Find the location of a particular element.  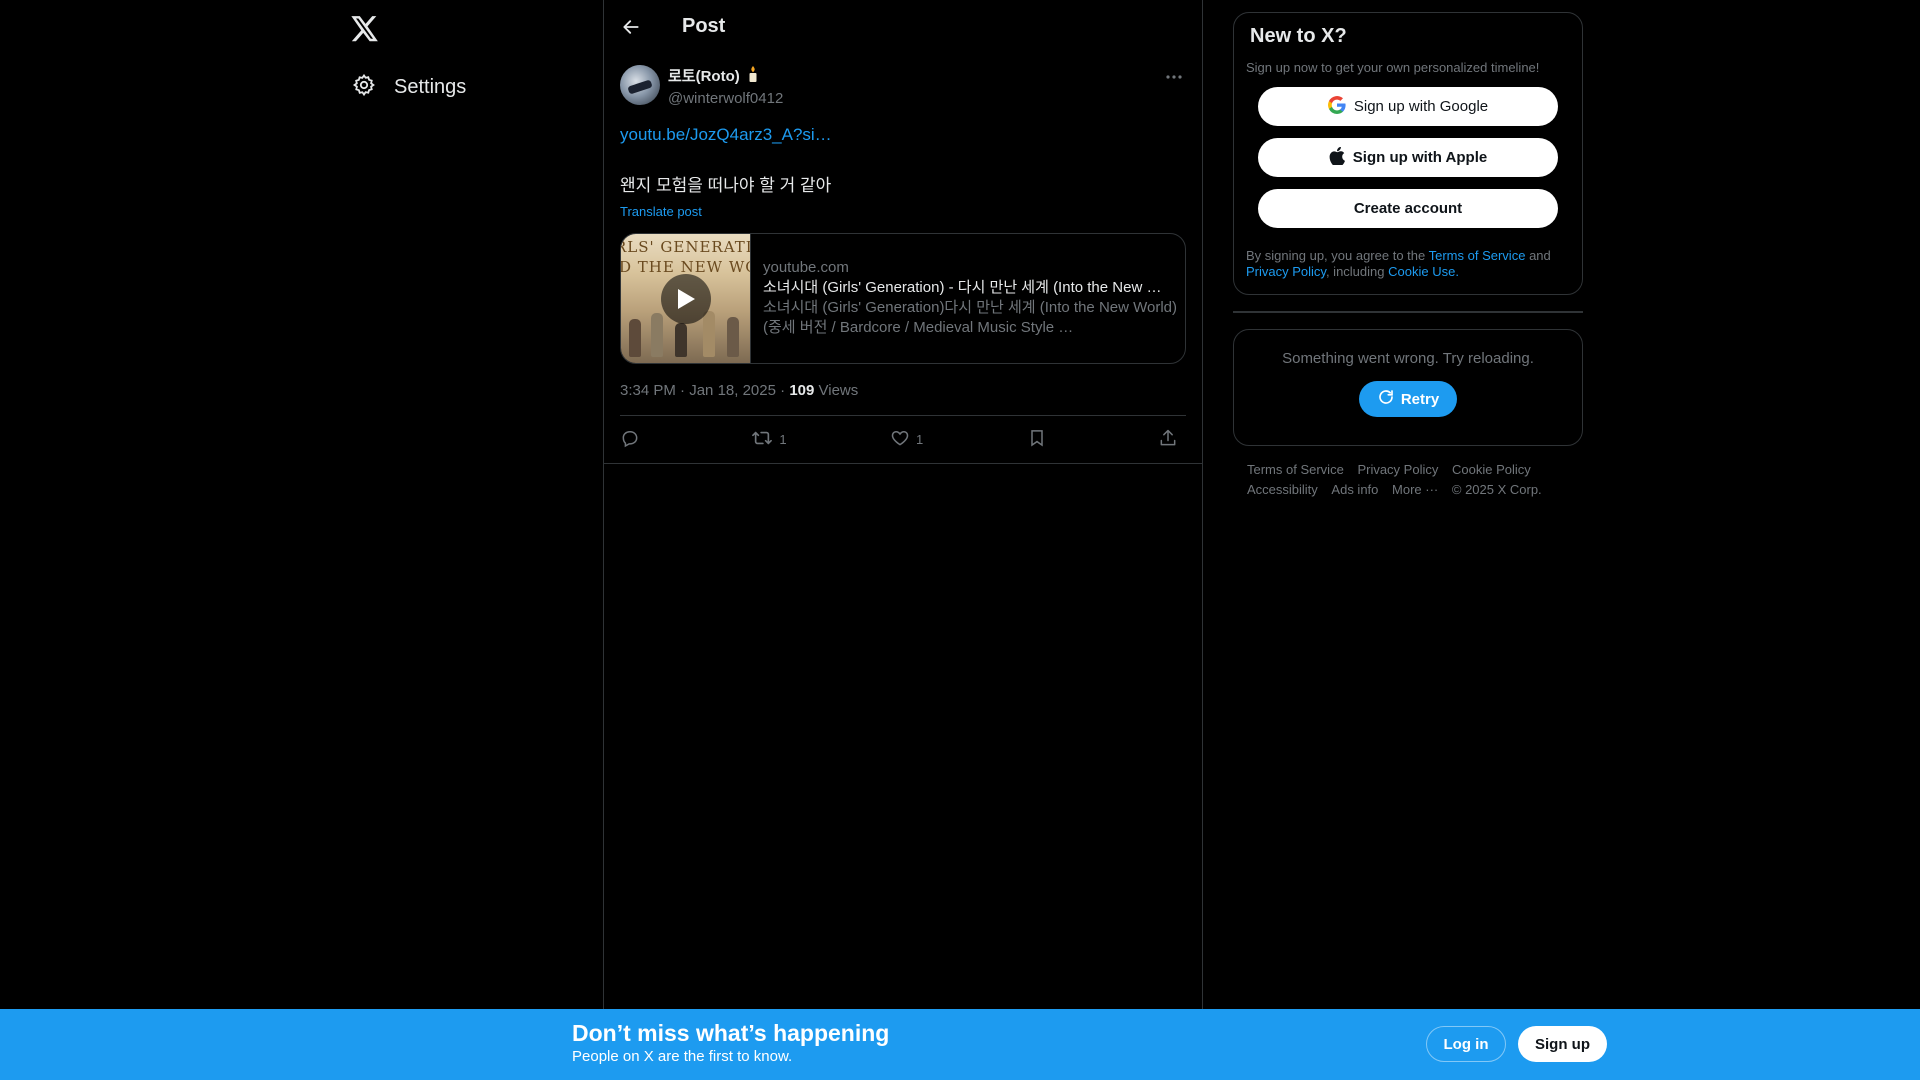

candle-emoji-icon is located at coordinates (753, 77).